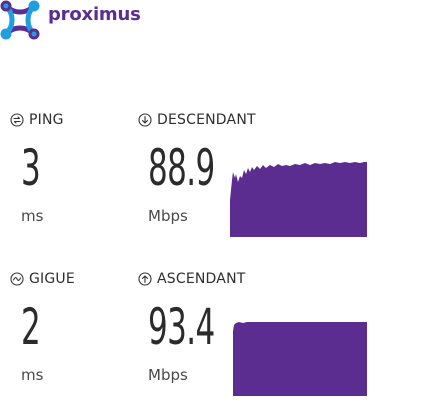 Image resolution: width=431 pixels, height=408 pixels. Describe the element at coordinates (46, 120) in the screenshot. I see `ping-label-text: PING` at that location.